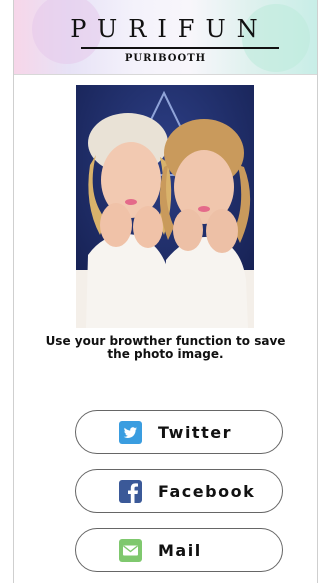 Image resolution: width=330 pixels, height=583 pixels. I want to click on header-banner: PURIFUN PURIBOOTH, so click(165, 37).